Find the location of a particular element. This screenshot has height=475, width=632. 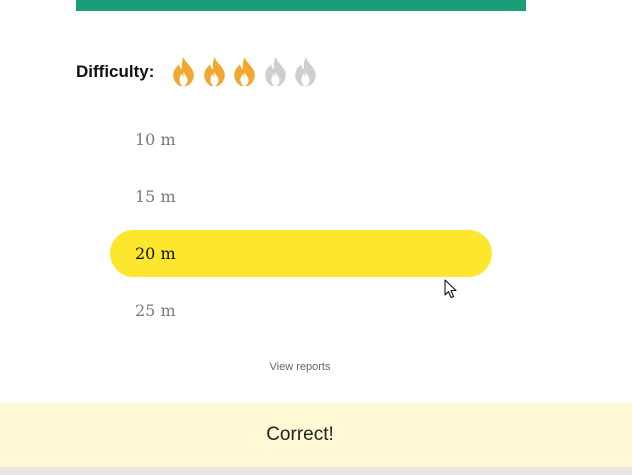

progress-bar is located at coordinates (301, 5).